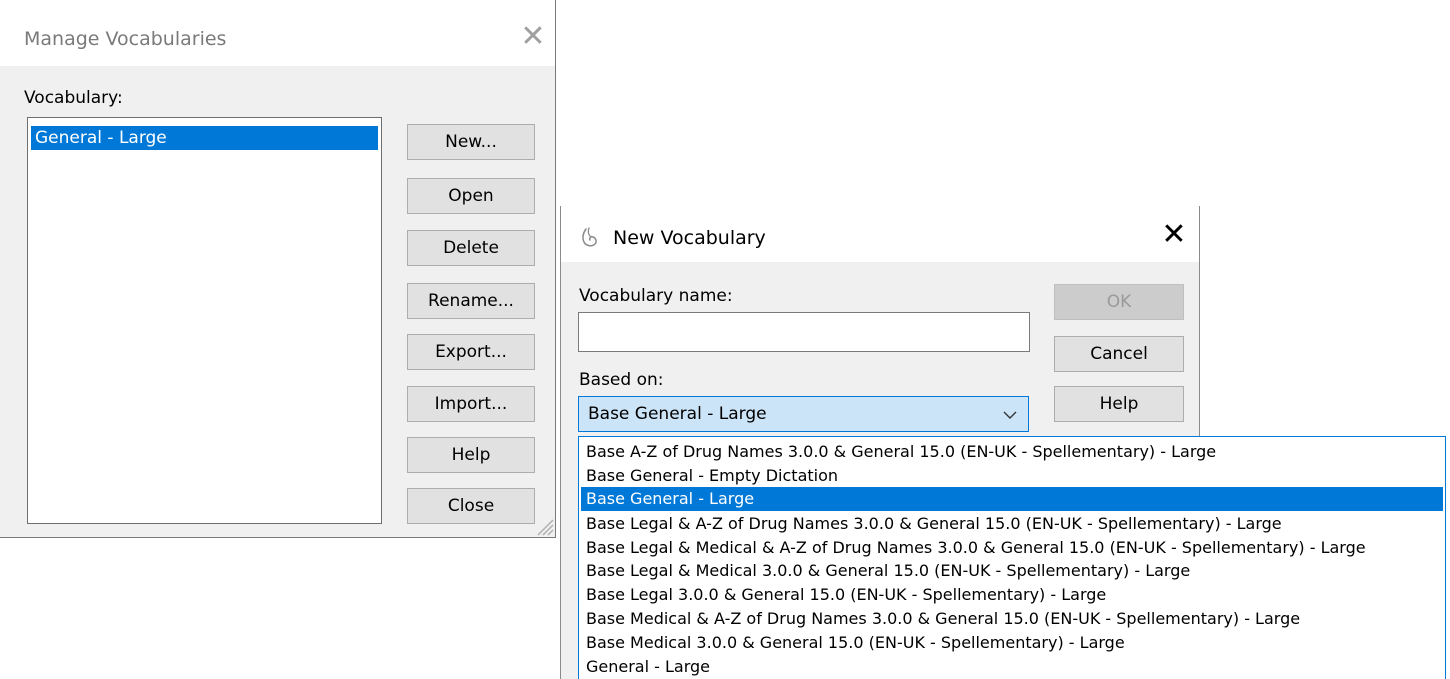  I want to click on dropdown-option-selected: Base General - Large, so click(1012, 499).